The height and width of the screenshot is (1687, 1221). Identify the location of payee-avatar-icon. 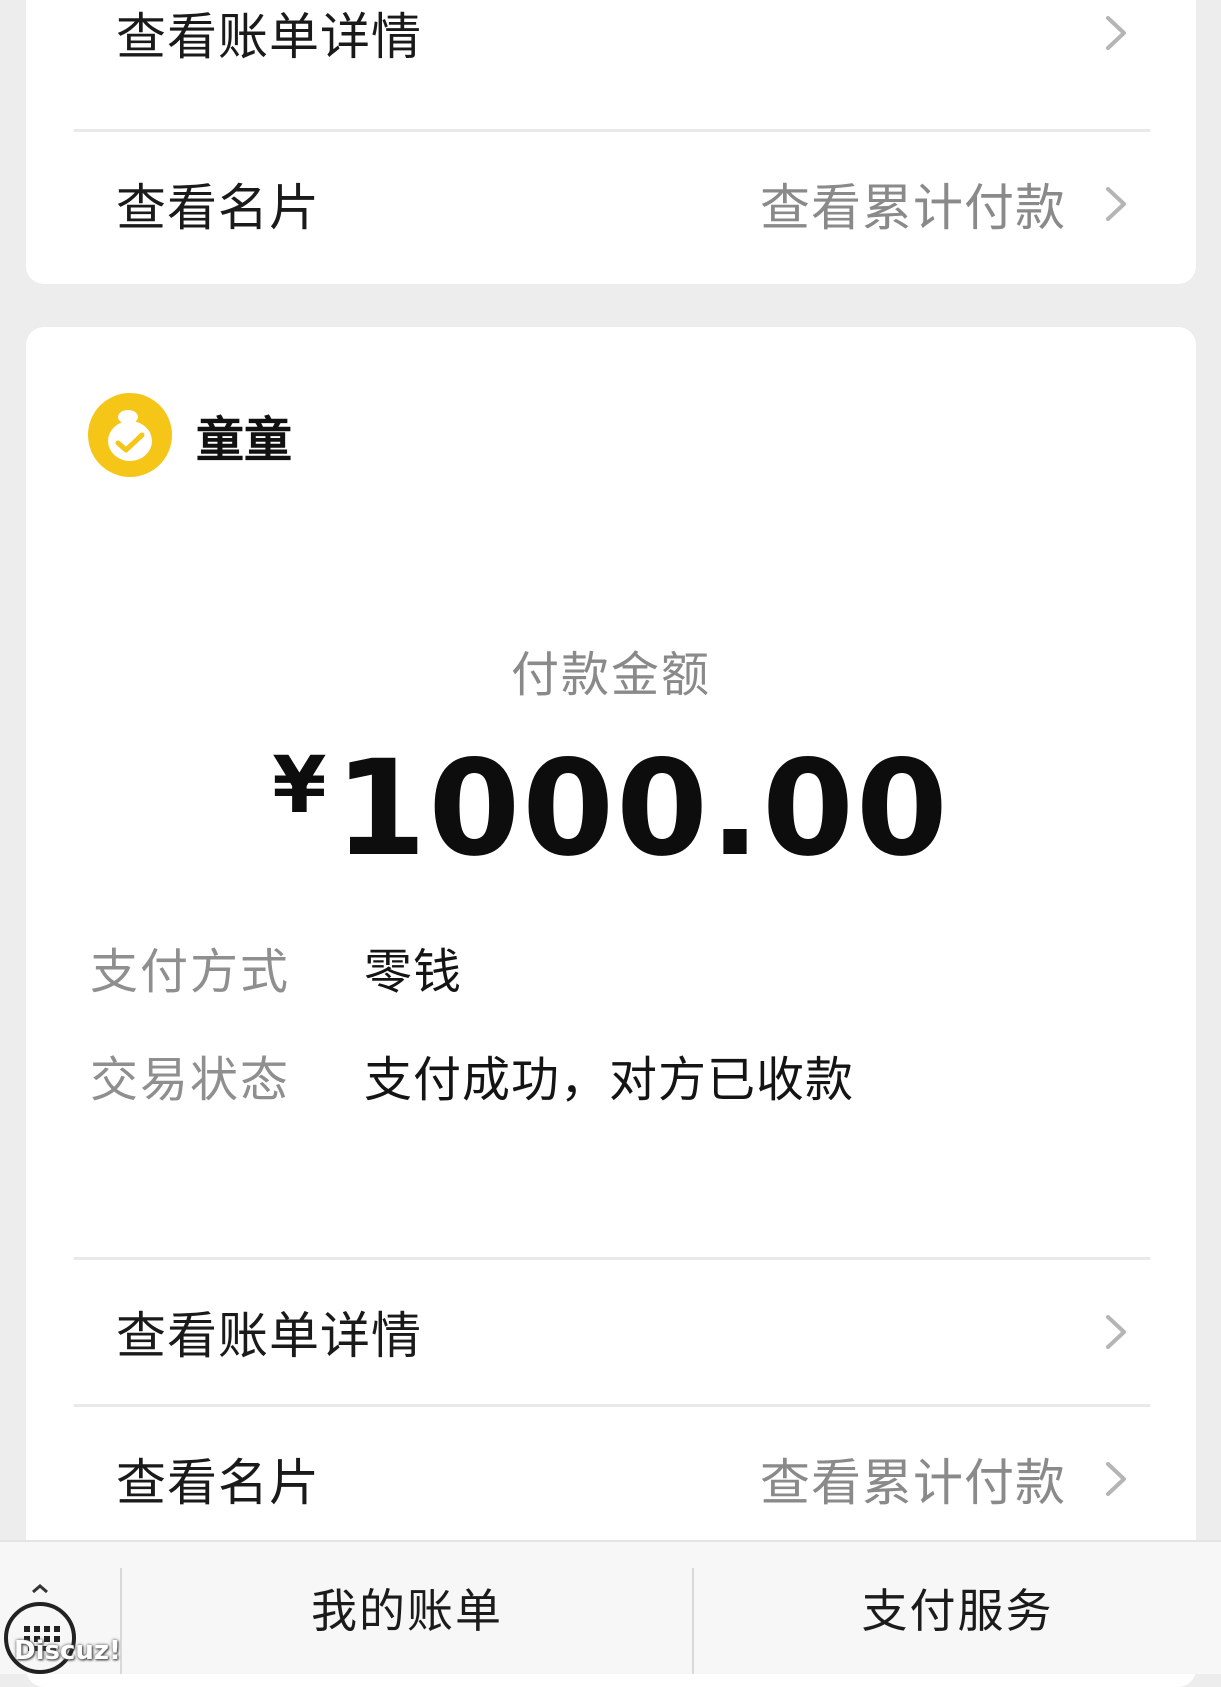
(130, 435).